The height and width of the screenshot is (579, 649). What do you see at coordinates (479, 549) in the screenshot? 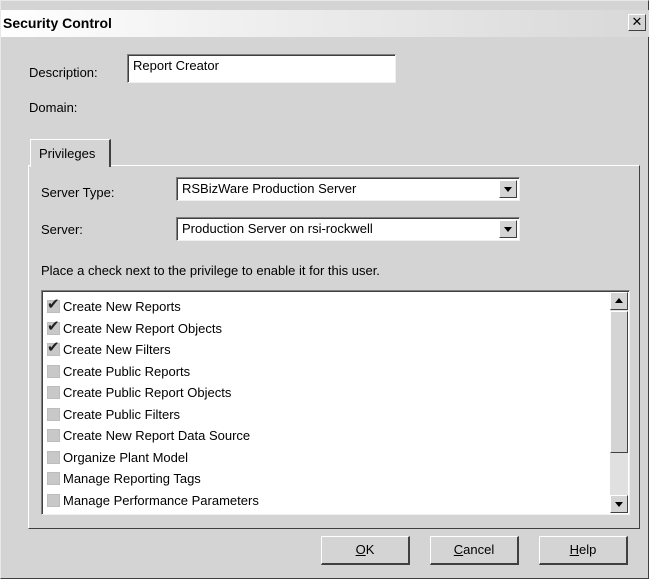
I see `cancel-rest: ancel` at bounding box center [479, 549].